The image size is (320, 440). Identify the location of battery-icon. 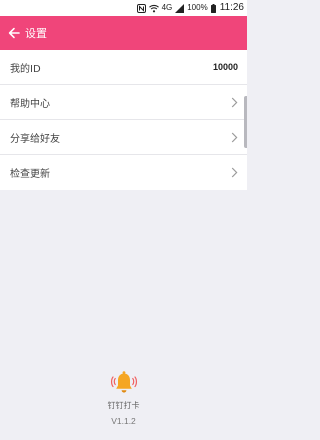
(213, 8).